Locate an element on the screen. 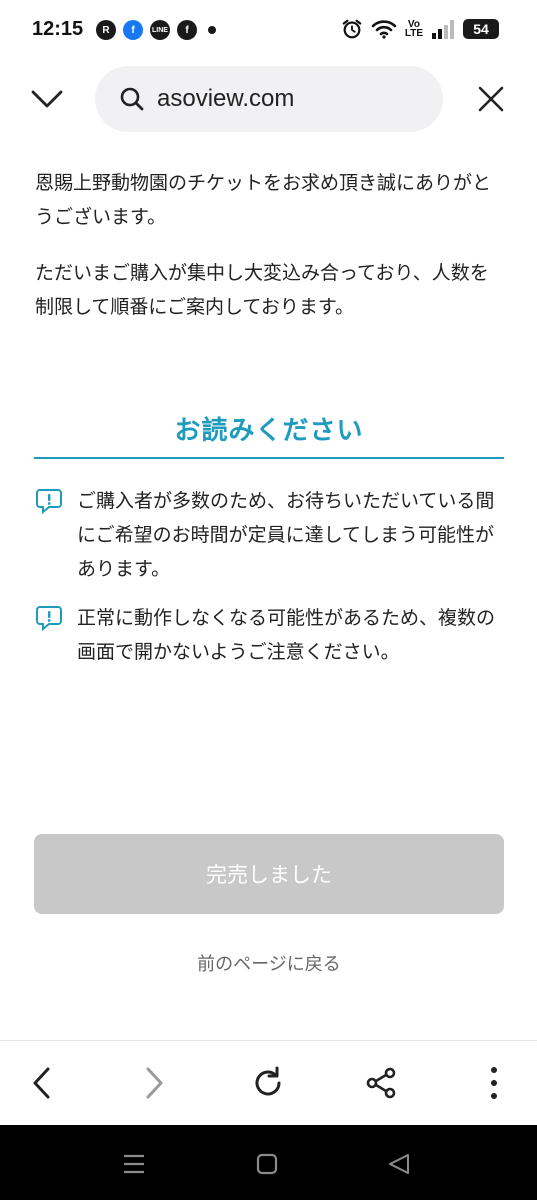  collapse-button is located at coordinates (47, 99).